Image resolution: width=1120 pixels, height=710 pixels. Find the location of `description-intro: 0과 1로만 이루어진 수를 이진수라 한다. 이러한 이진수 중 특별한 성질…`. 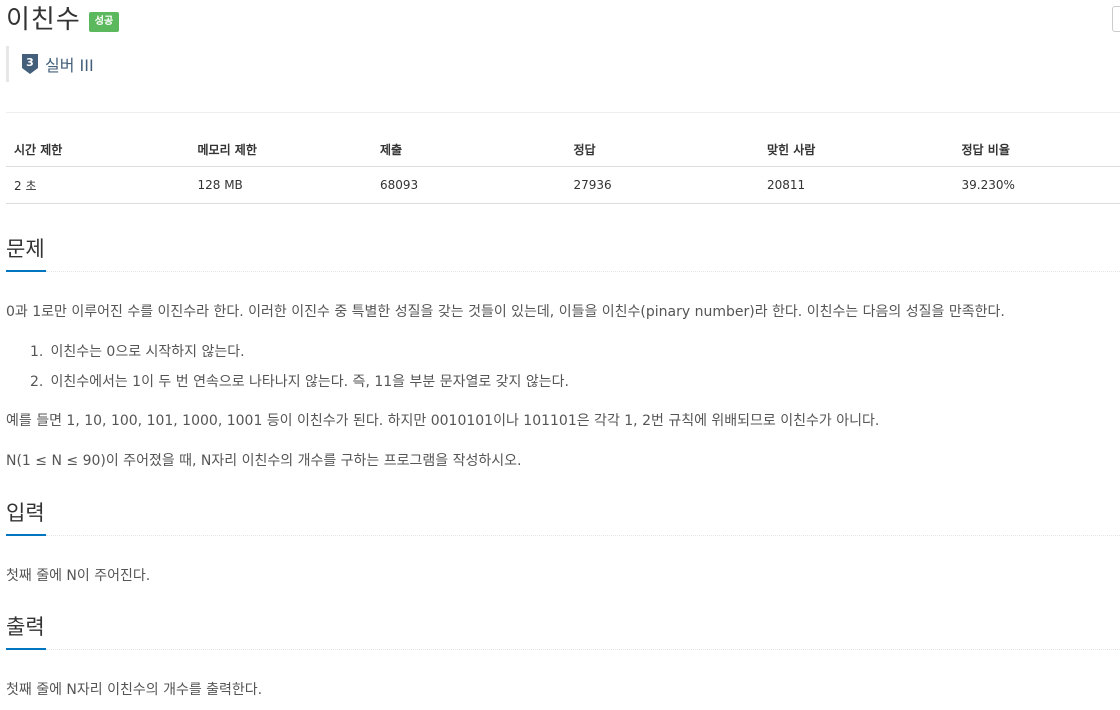

description-intro: 0과 1로만 이루어진 수를 이진수라 한다. 이러한 이진수 중 특별한 성질… is located at coordinates (505, 312).